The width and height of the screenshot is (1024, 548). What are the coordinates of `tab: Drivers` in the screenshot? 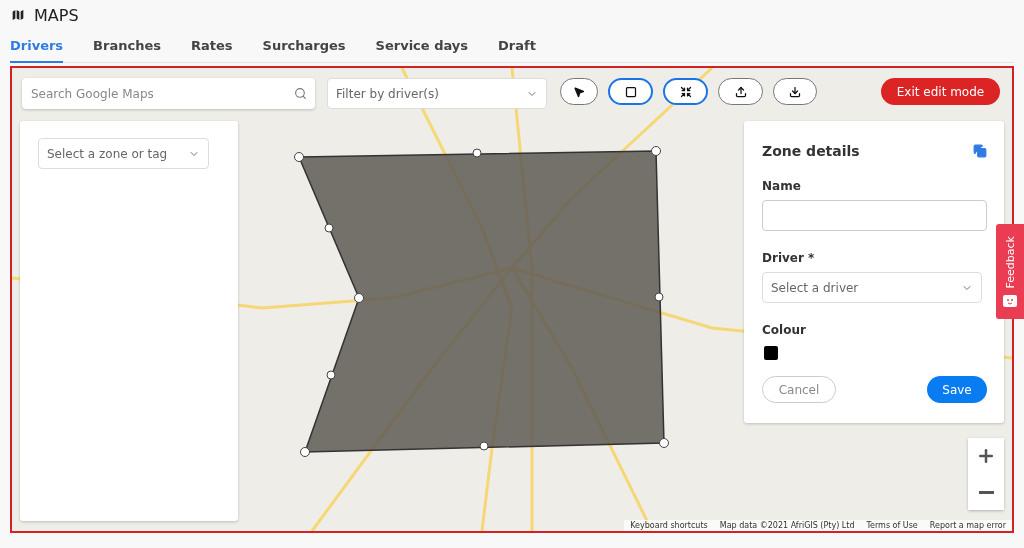 It's located at (37, 46).